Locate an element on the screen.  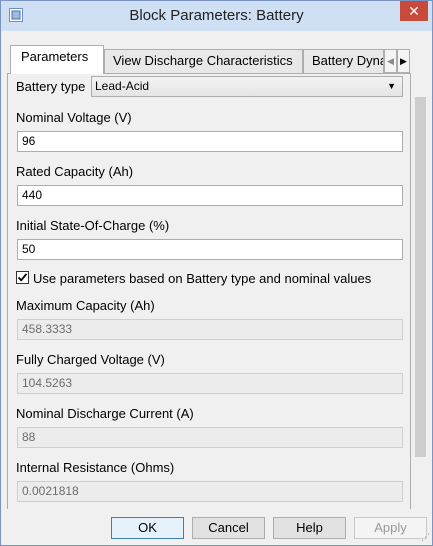
internal-resistance-label: Internal Resistance (Ohms) is located at coordinates (95, 467).